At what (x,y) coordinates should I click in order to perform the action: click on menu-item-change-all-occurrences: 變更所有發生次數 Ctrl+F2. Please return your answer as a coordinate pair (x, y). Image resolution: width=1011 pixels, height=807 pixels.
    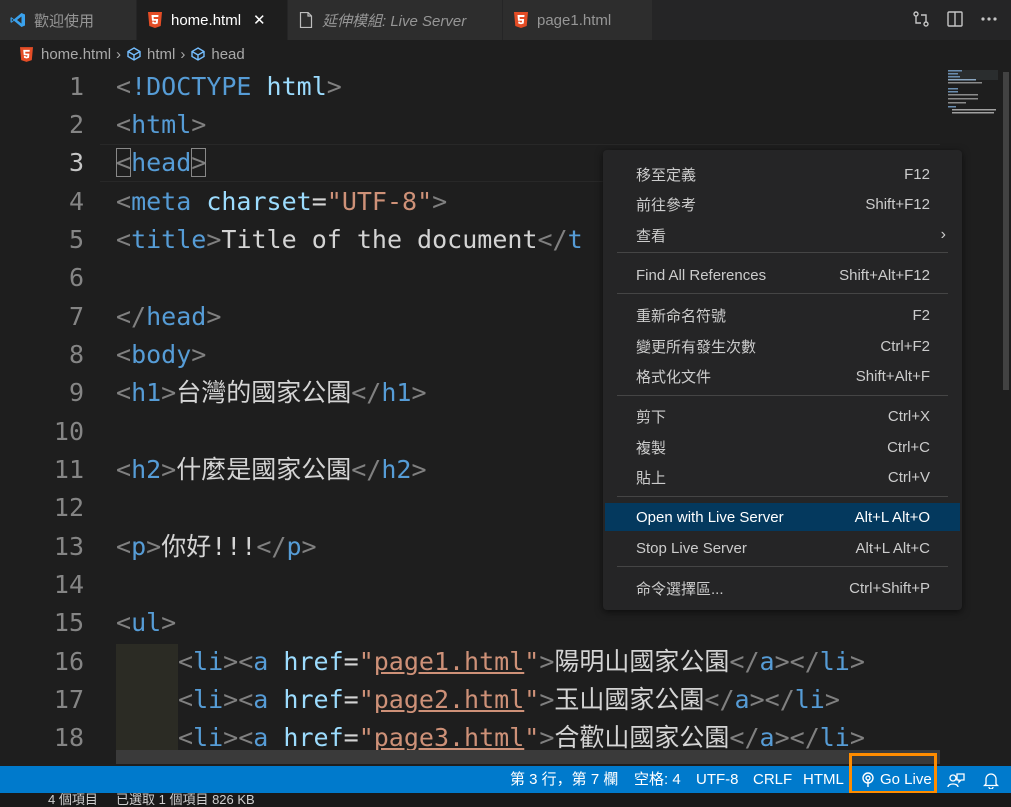
    Looking at the image, I should click on (782, 346).